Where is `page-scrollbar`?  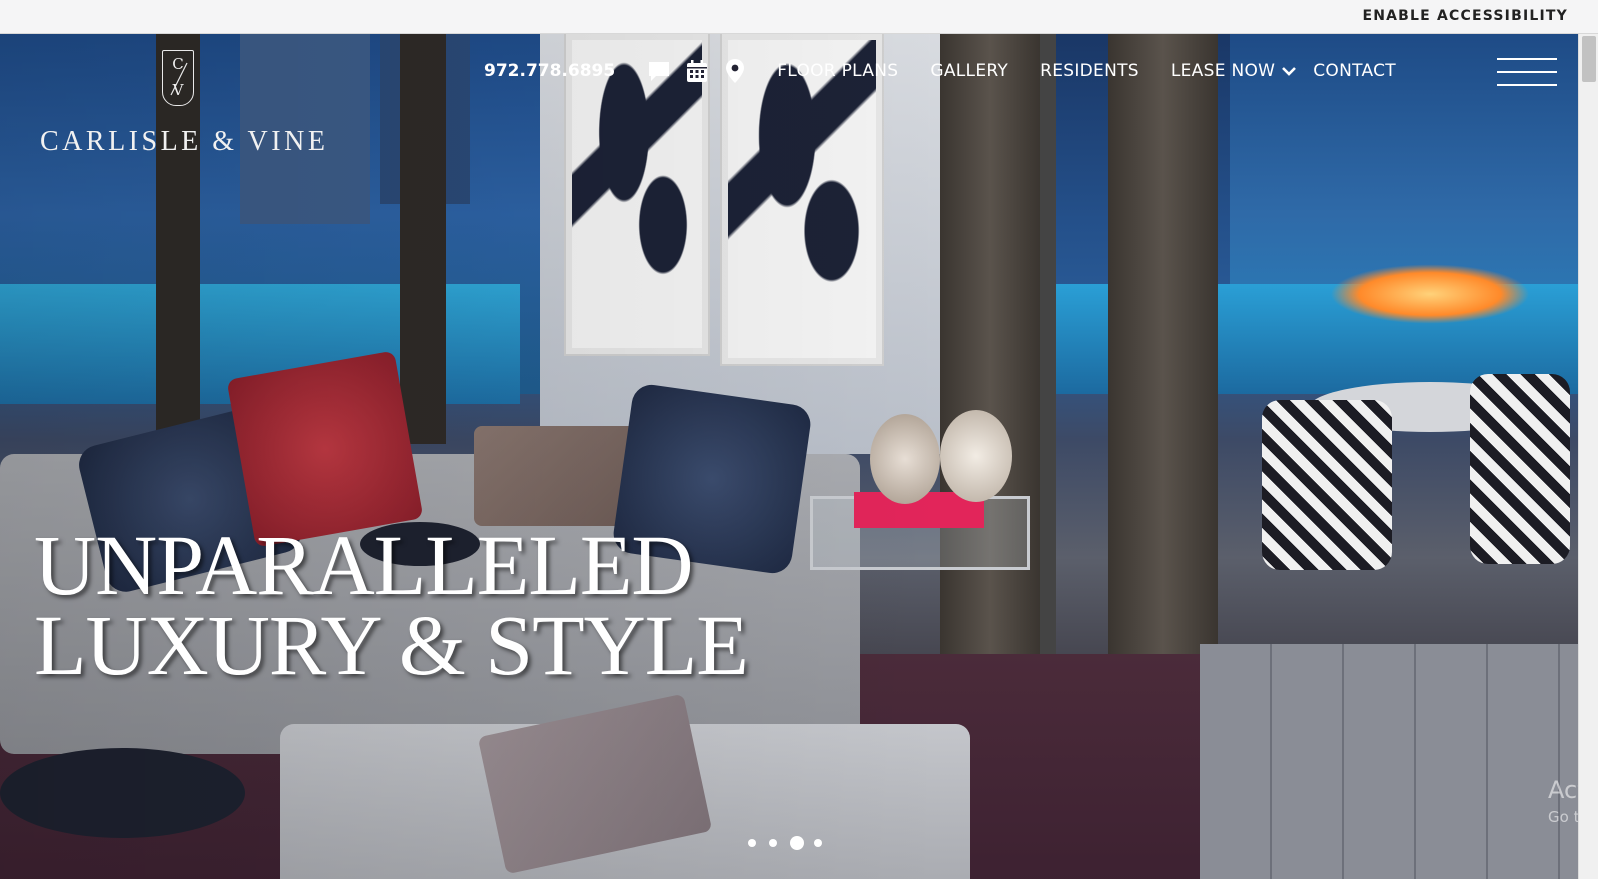 page-scrollbar is located at coordinates (1588, 456).